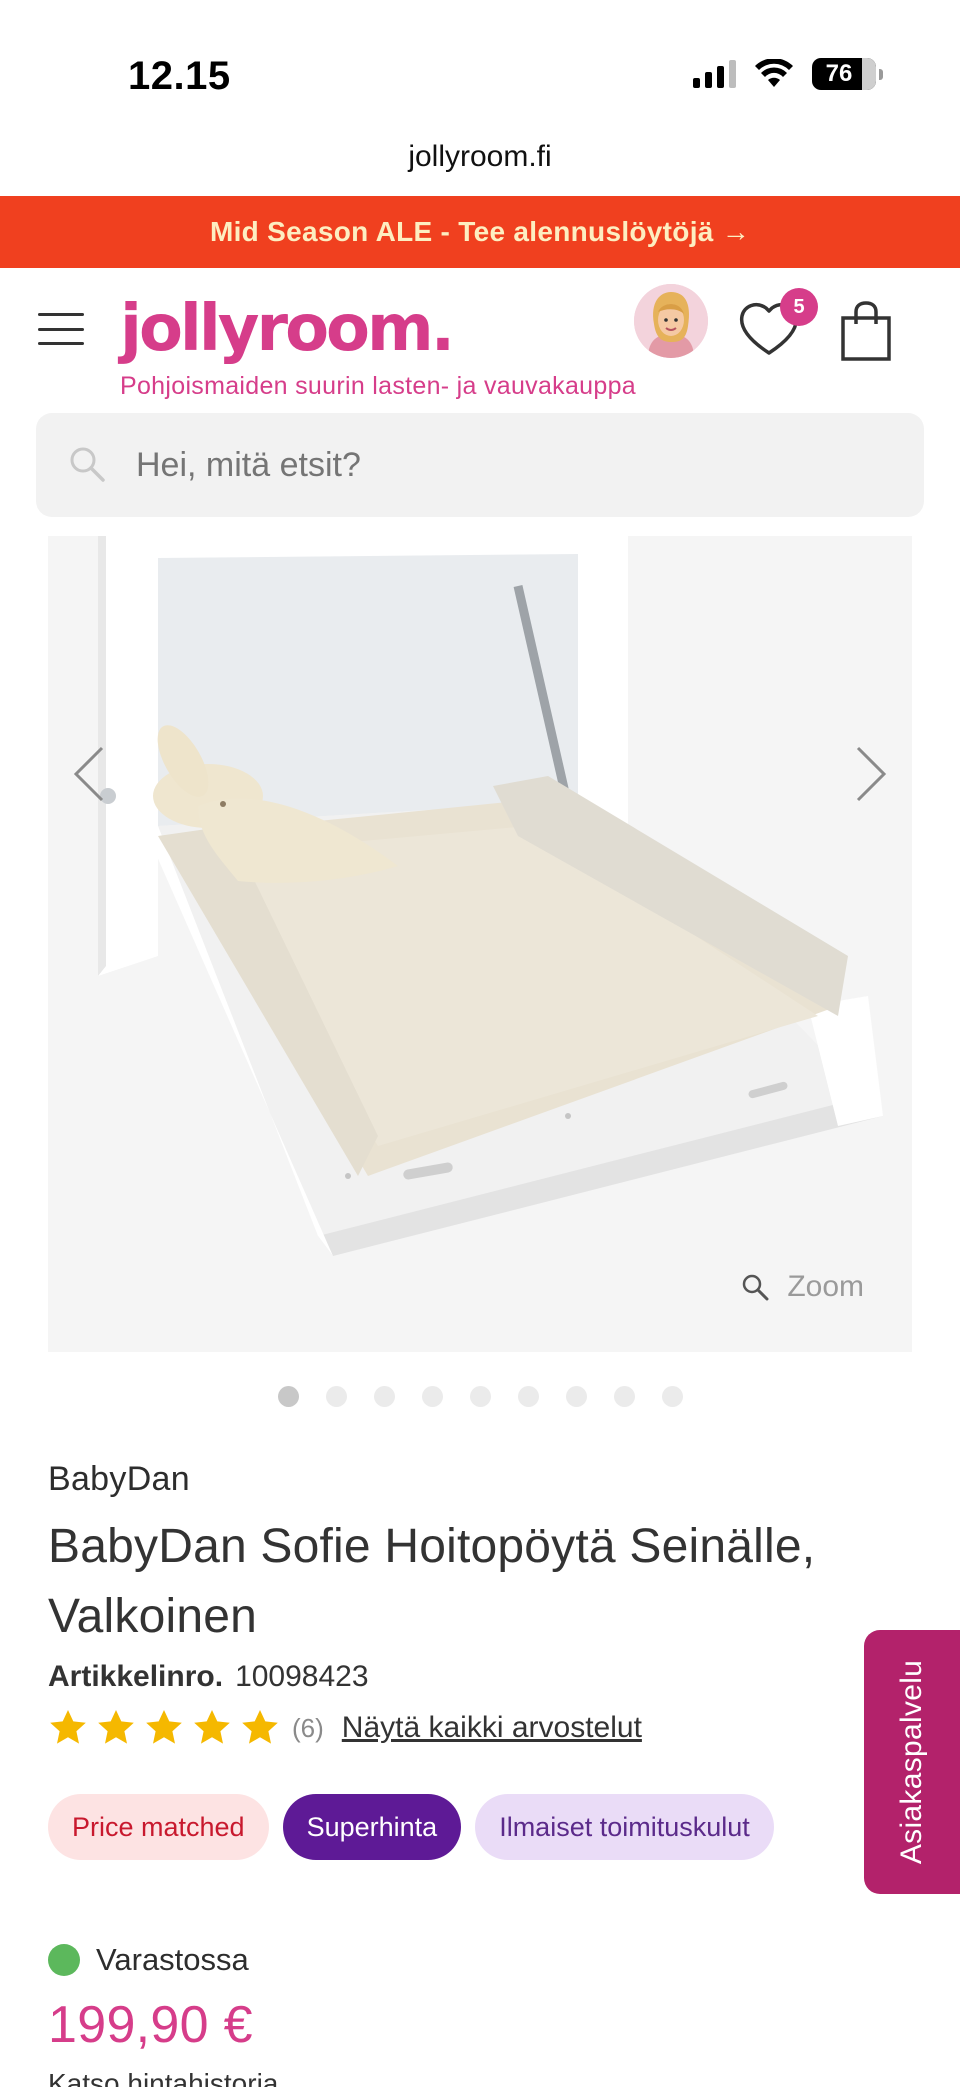  Describe the element at coordinates (480, 168) in the screenshot. I see `browser-url: jollyroom.fi` at that location.